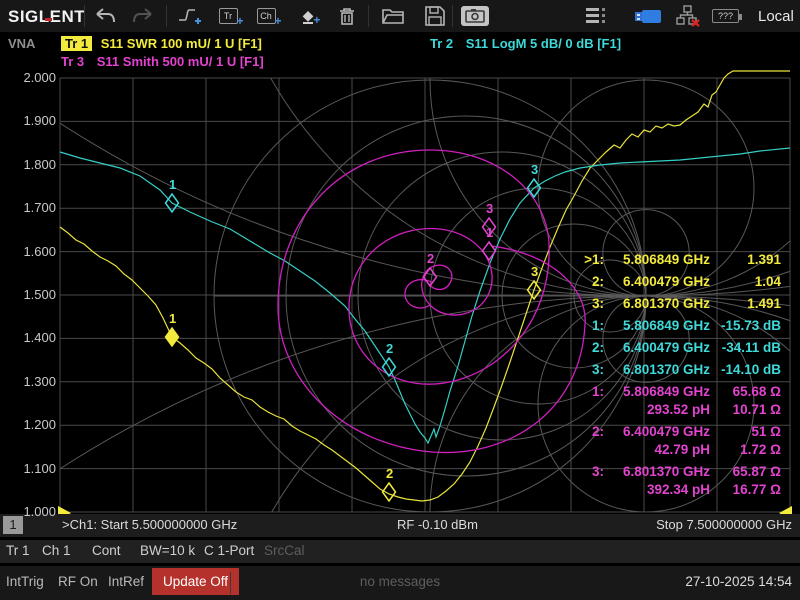 Image resolution: width=800 pixels, height=600 pixels. I want to click on marker-readout-value: -34.11 dB, so click(751, 347).